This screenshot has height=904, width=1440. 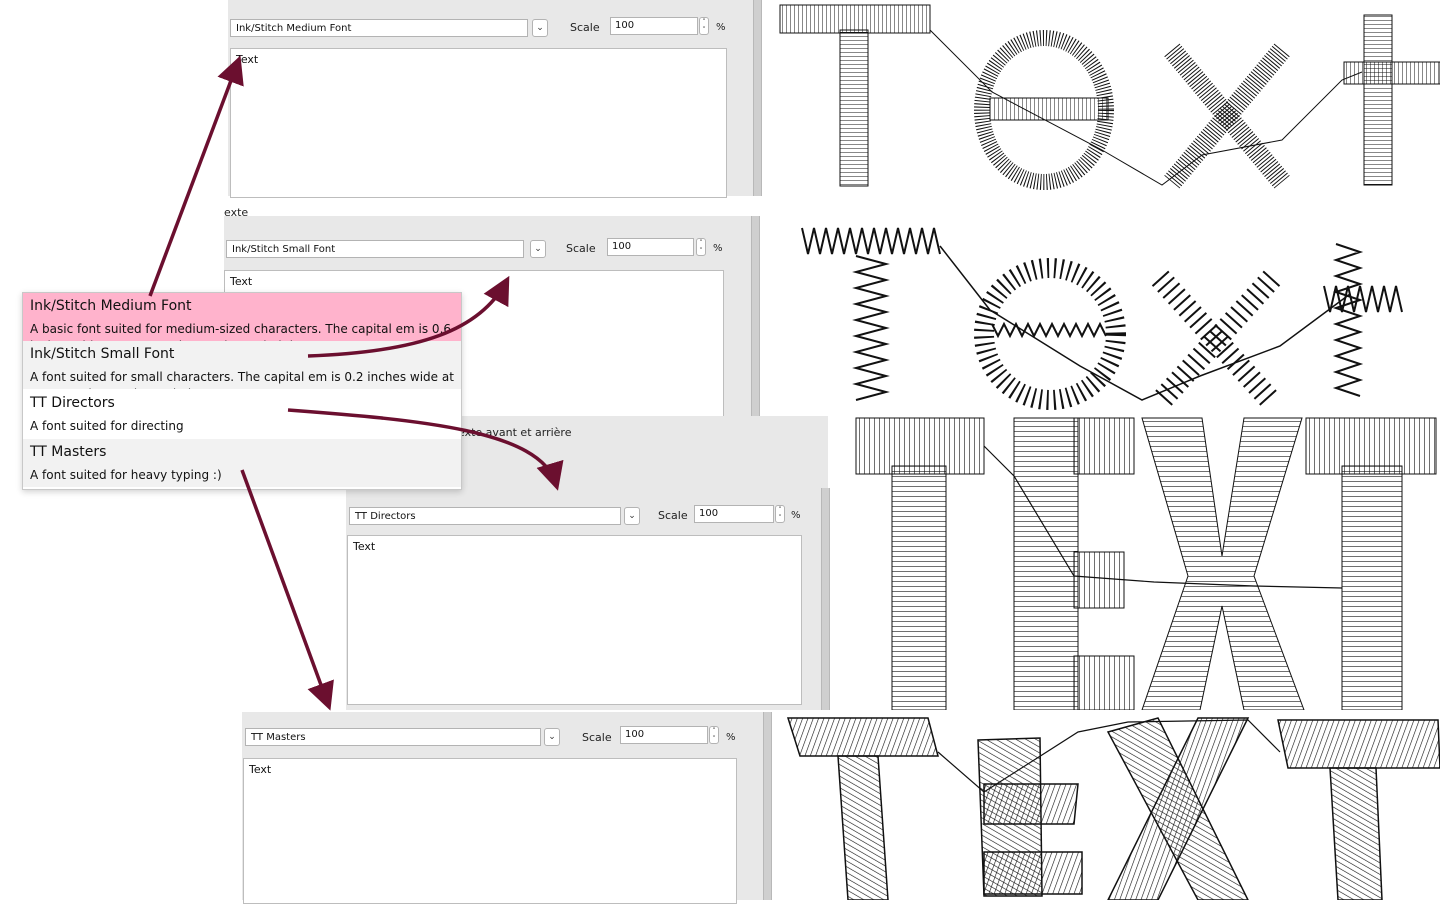 I want to click on menu-item-title: TT Directors, so click(x=72, y=403).